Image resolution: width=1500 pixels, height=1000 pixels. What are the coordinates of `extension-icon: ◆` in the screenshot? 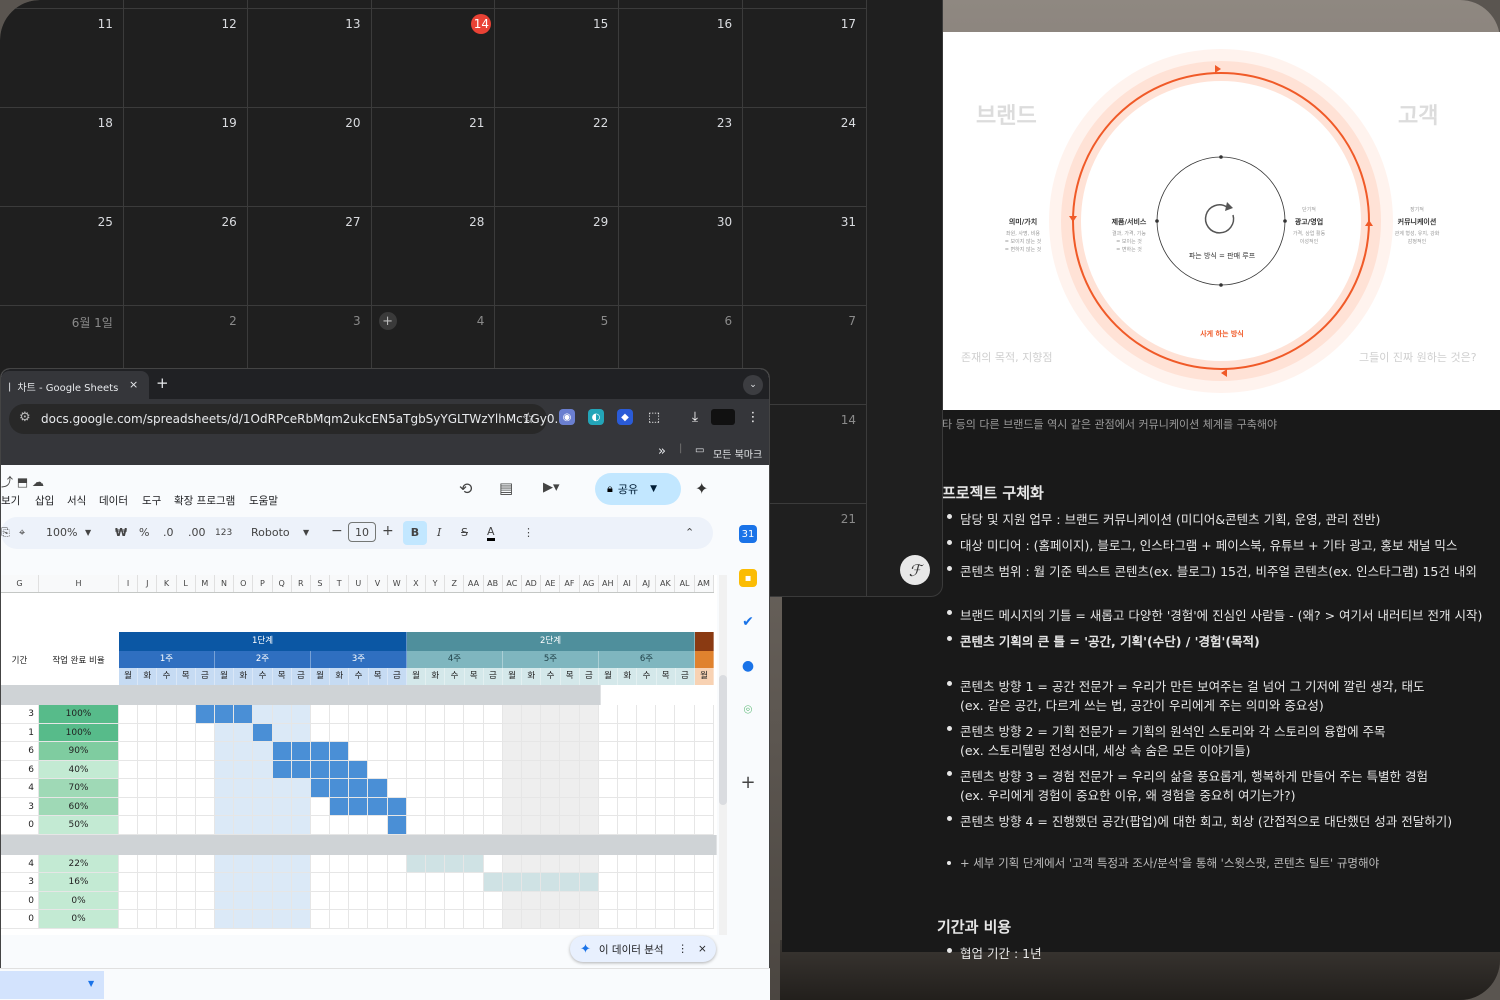 It's located at (625, 417).